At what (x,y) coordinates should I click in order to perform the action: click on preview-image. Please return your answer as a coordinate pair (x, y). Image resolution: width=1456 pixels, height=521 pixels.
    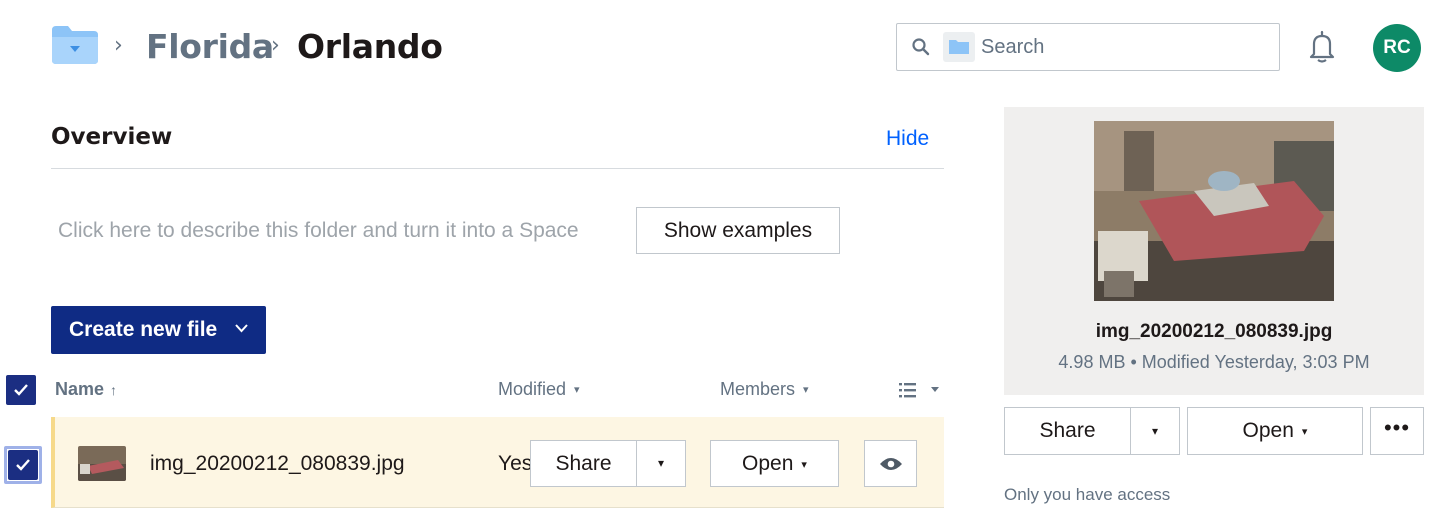
    Looking at the image, I should click on (1214, 211).